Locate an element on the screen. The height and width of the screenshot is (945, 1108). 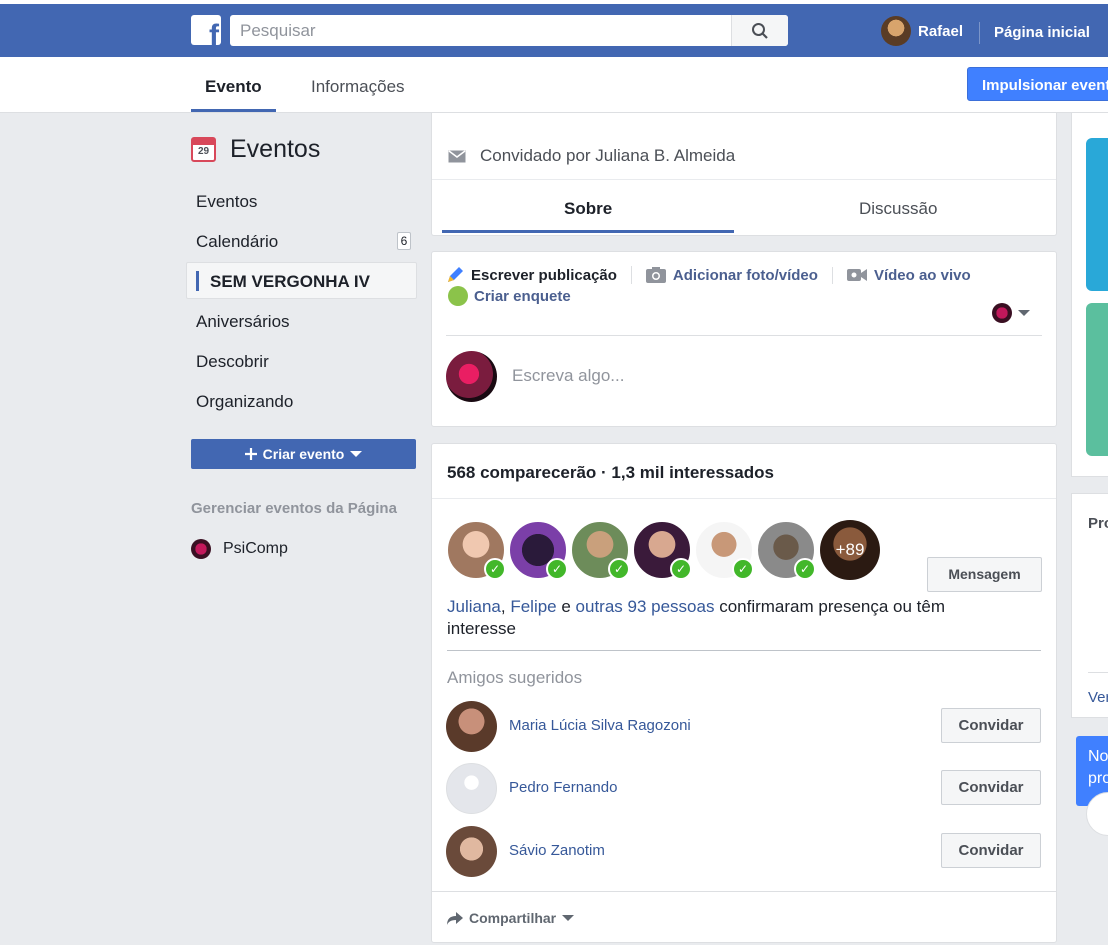
list-item: Maria Lúcia Silva Ragozoni Convidar is located at coordinates (744, 727).